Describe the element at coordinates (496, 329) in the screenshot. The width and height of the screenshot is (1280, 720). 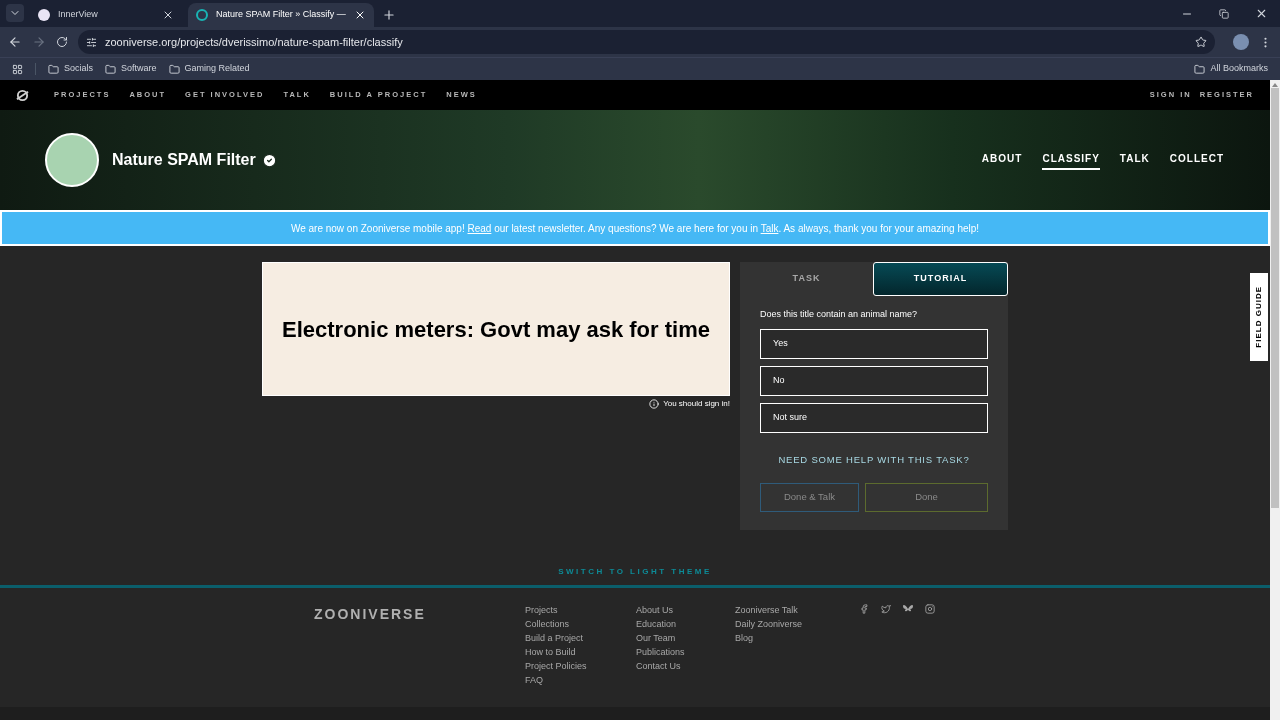
I see `subject-text: Electronic meters: Govt may ask for time` at that location.